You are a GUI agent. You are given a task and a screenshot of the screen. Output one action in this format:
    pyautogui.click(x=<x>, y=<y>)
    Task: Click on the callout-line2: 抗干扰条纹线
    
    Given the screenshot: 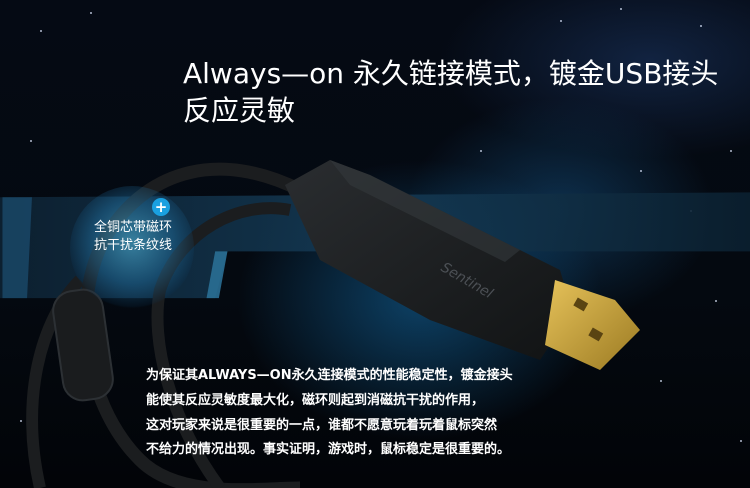 What is the action you would take?
    pyautogui.click(x=132, y=245)
    